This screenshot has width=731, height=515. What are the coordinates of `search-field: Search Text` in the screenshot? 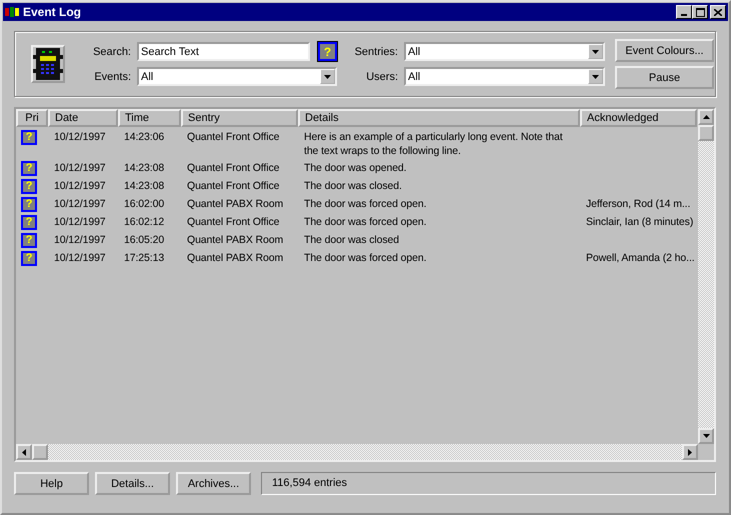 It's located at (223, 51).